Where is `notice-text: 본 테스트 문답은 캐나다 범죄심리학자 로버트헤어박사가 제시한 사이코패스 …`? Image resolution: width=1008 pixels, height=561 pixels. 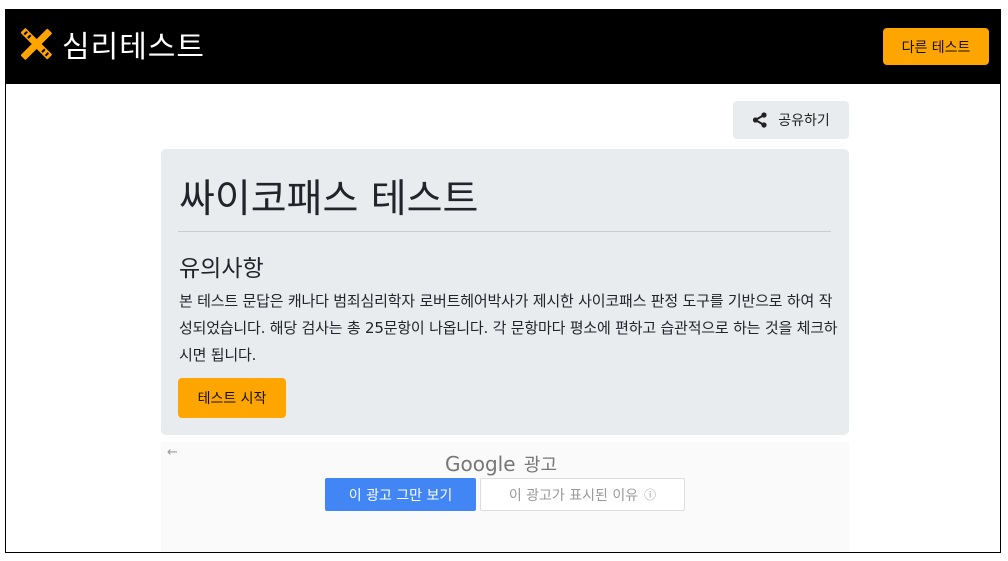 notice-text: 본 테스트 문답은 캐나다 범죄심리학자 로버트헤어박사가 제시한 사이코패스 … is located at coordinates (508, 328).